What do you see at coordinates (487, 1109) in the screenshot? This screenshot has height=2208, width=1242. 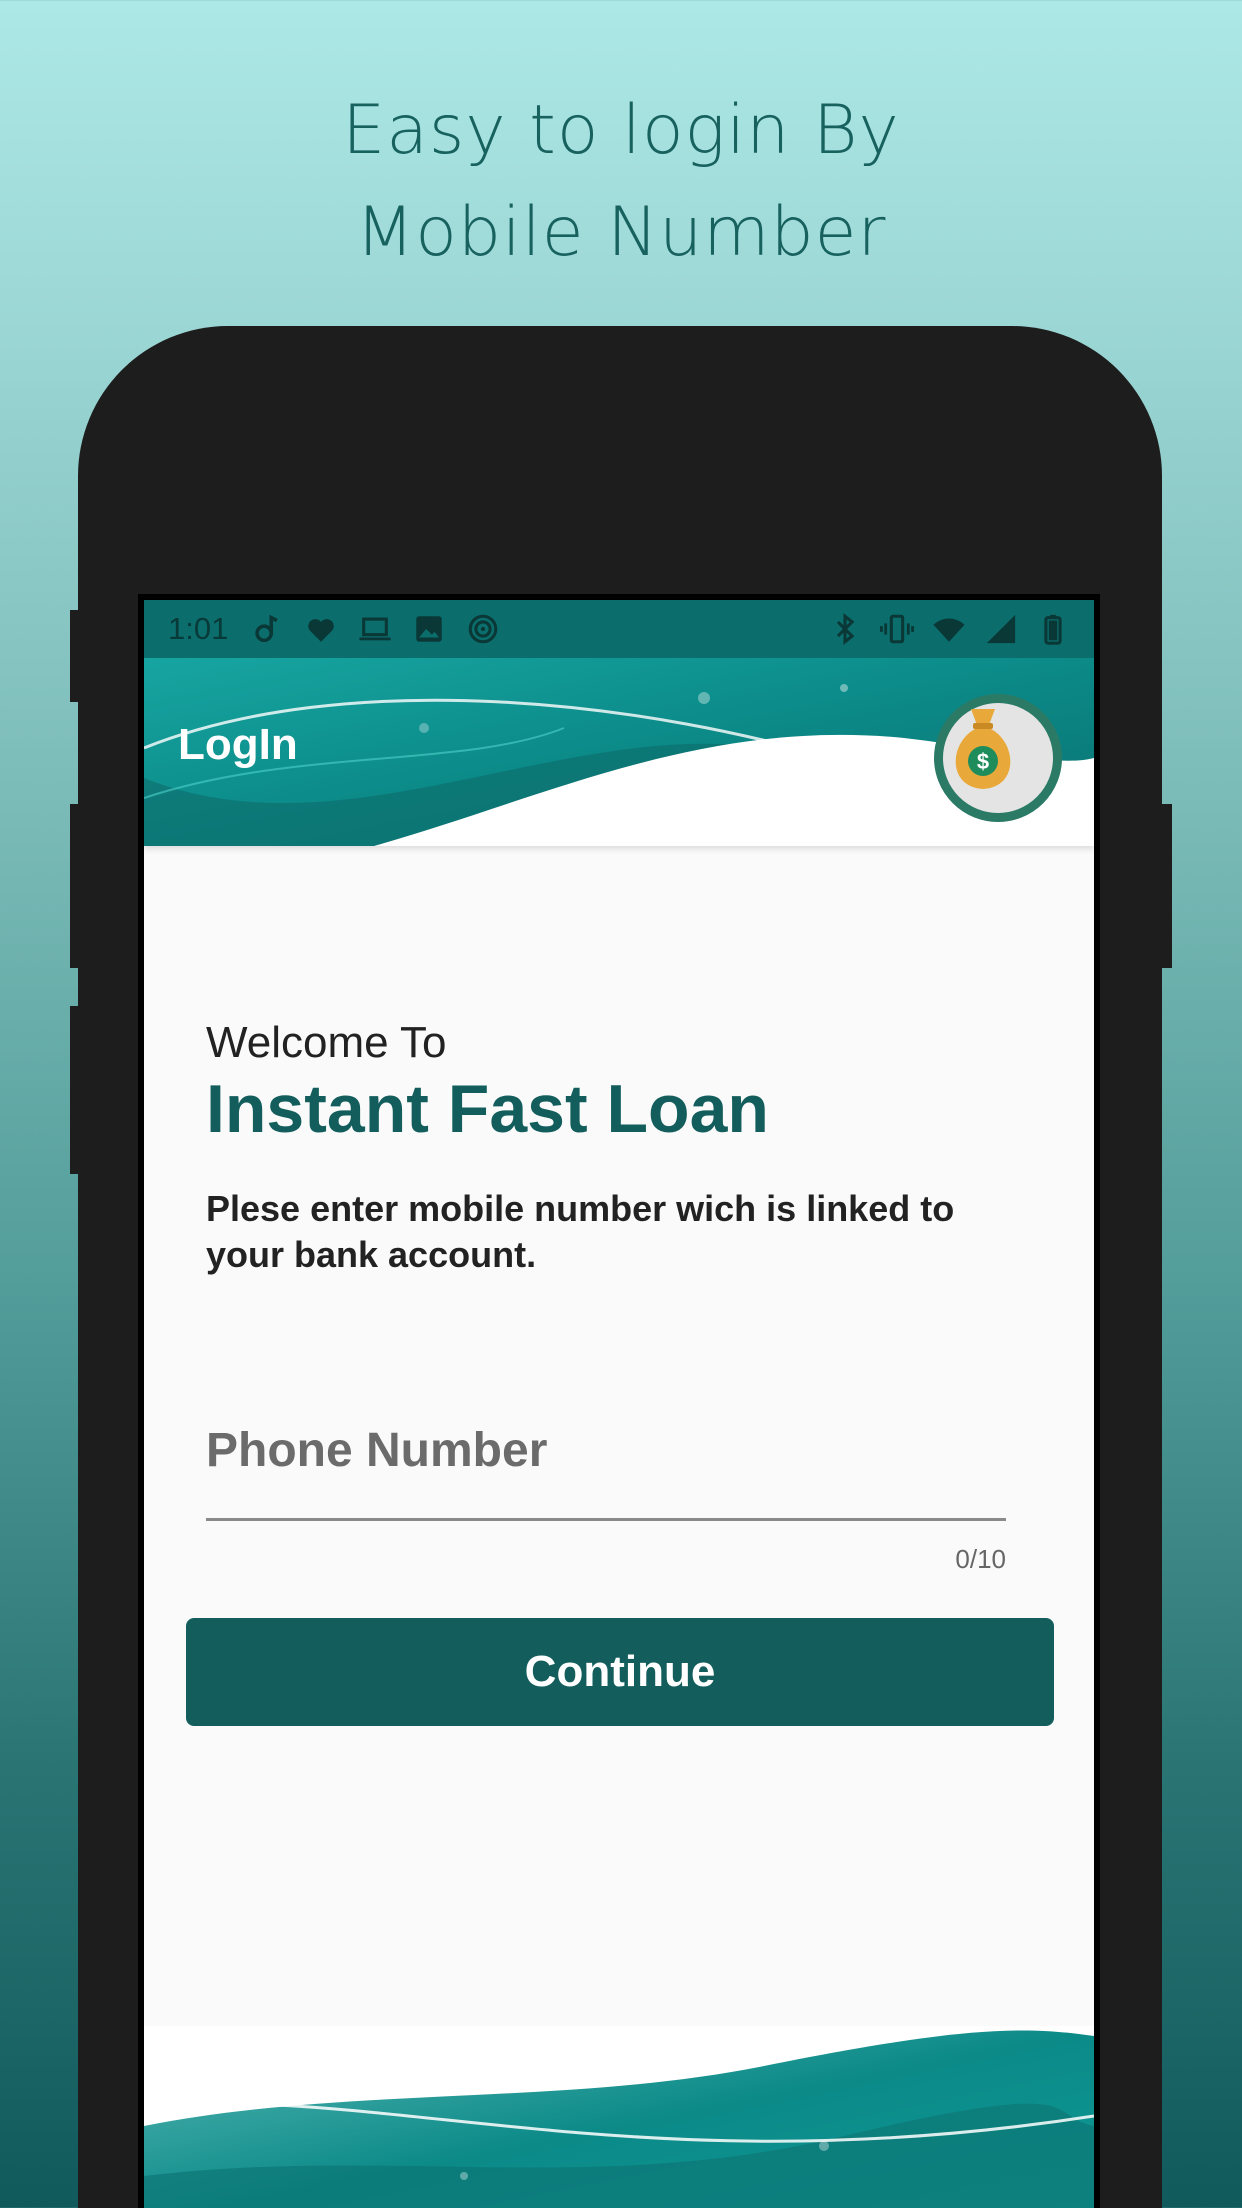 I see `app-name-title: Instant Fast Loan` at bounding box center [487, 1109].